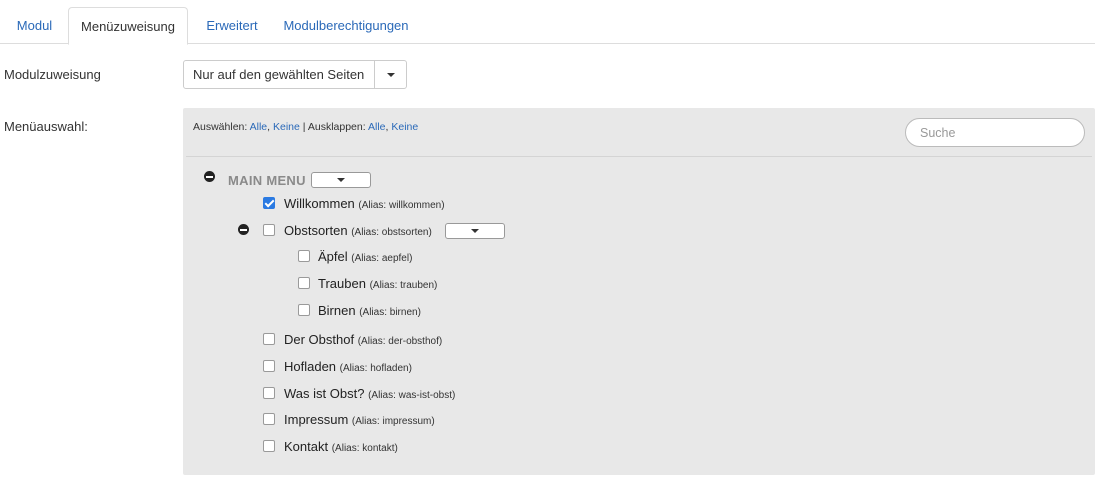 This screenshot has height=479, width=1107. I want to click on checkbox-willkommen, so click(269, 203).